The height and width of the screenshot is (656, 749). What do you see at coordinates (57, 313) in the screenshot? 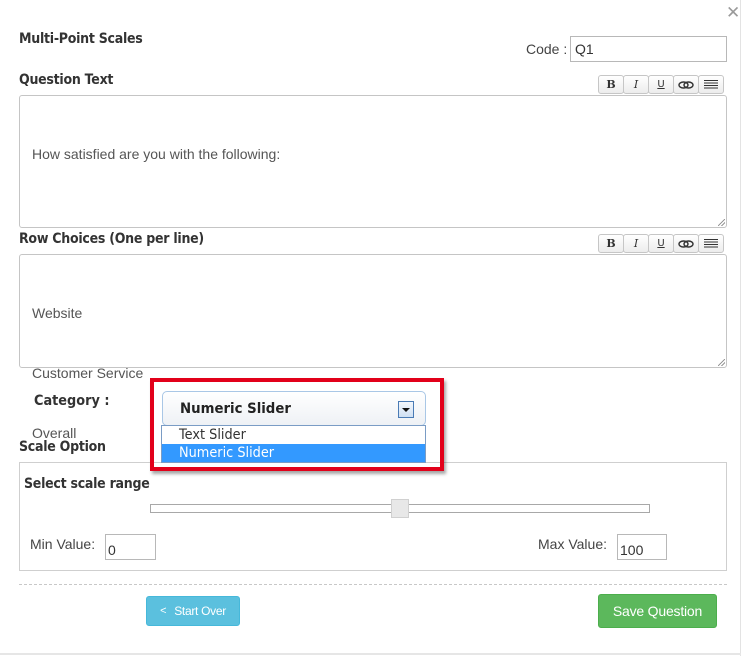
I see `row-choice-line: Website` at bounding box center [57, 313].